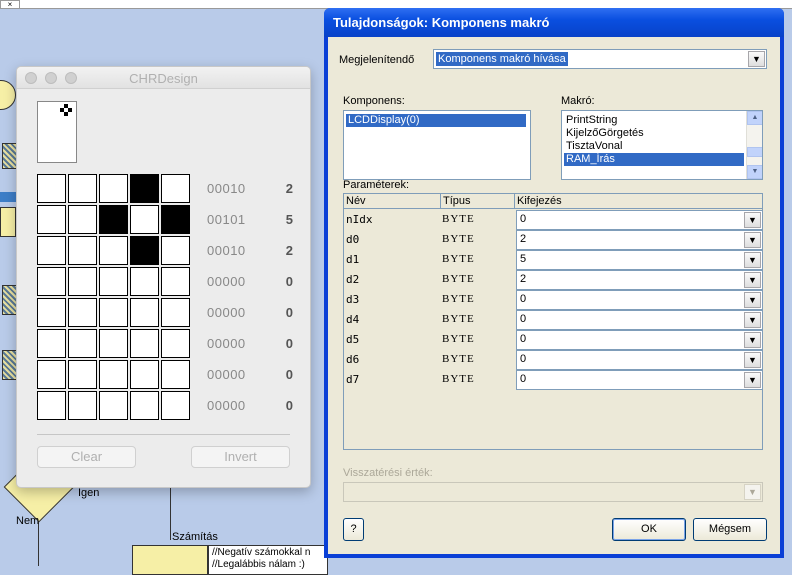 This screenshot has height=575, width=792. I want to click on param-expression-input: 5 ▼, so click(639, 260).